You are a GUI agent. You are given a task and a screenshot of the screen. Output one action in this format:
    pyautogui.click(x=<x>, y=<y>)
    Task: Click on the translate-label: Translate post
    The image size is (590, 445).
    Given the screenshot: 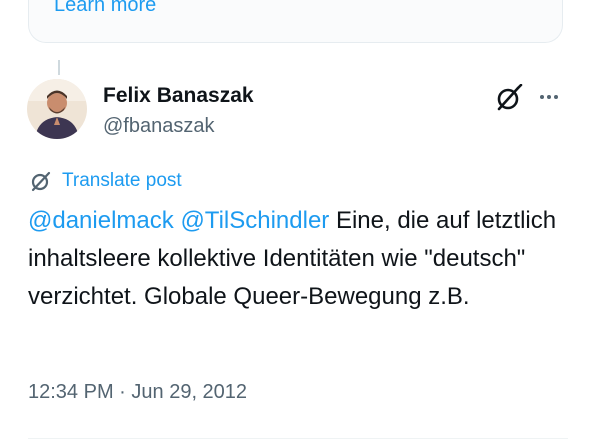 What is the action you would take?
    pyautogui.click(x=122, y=180)
    